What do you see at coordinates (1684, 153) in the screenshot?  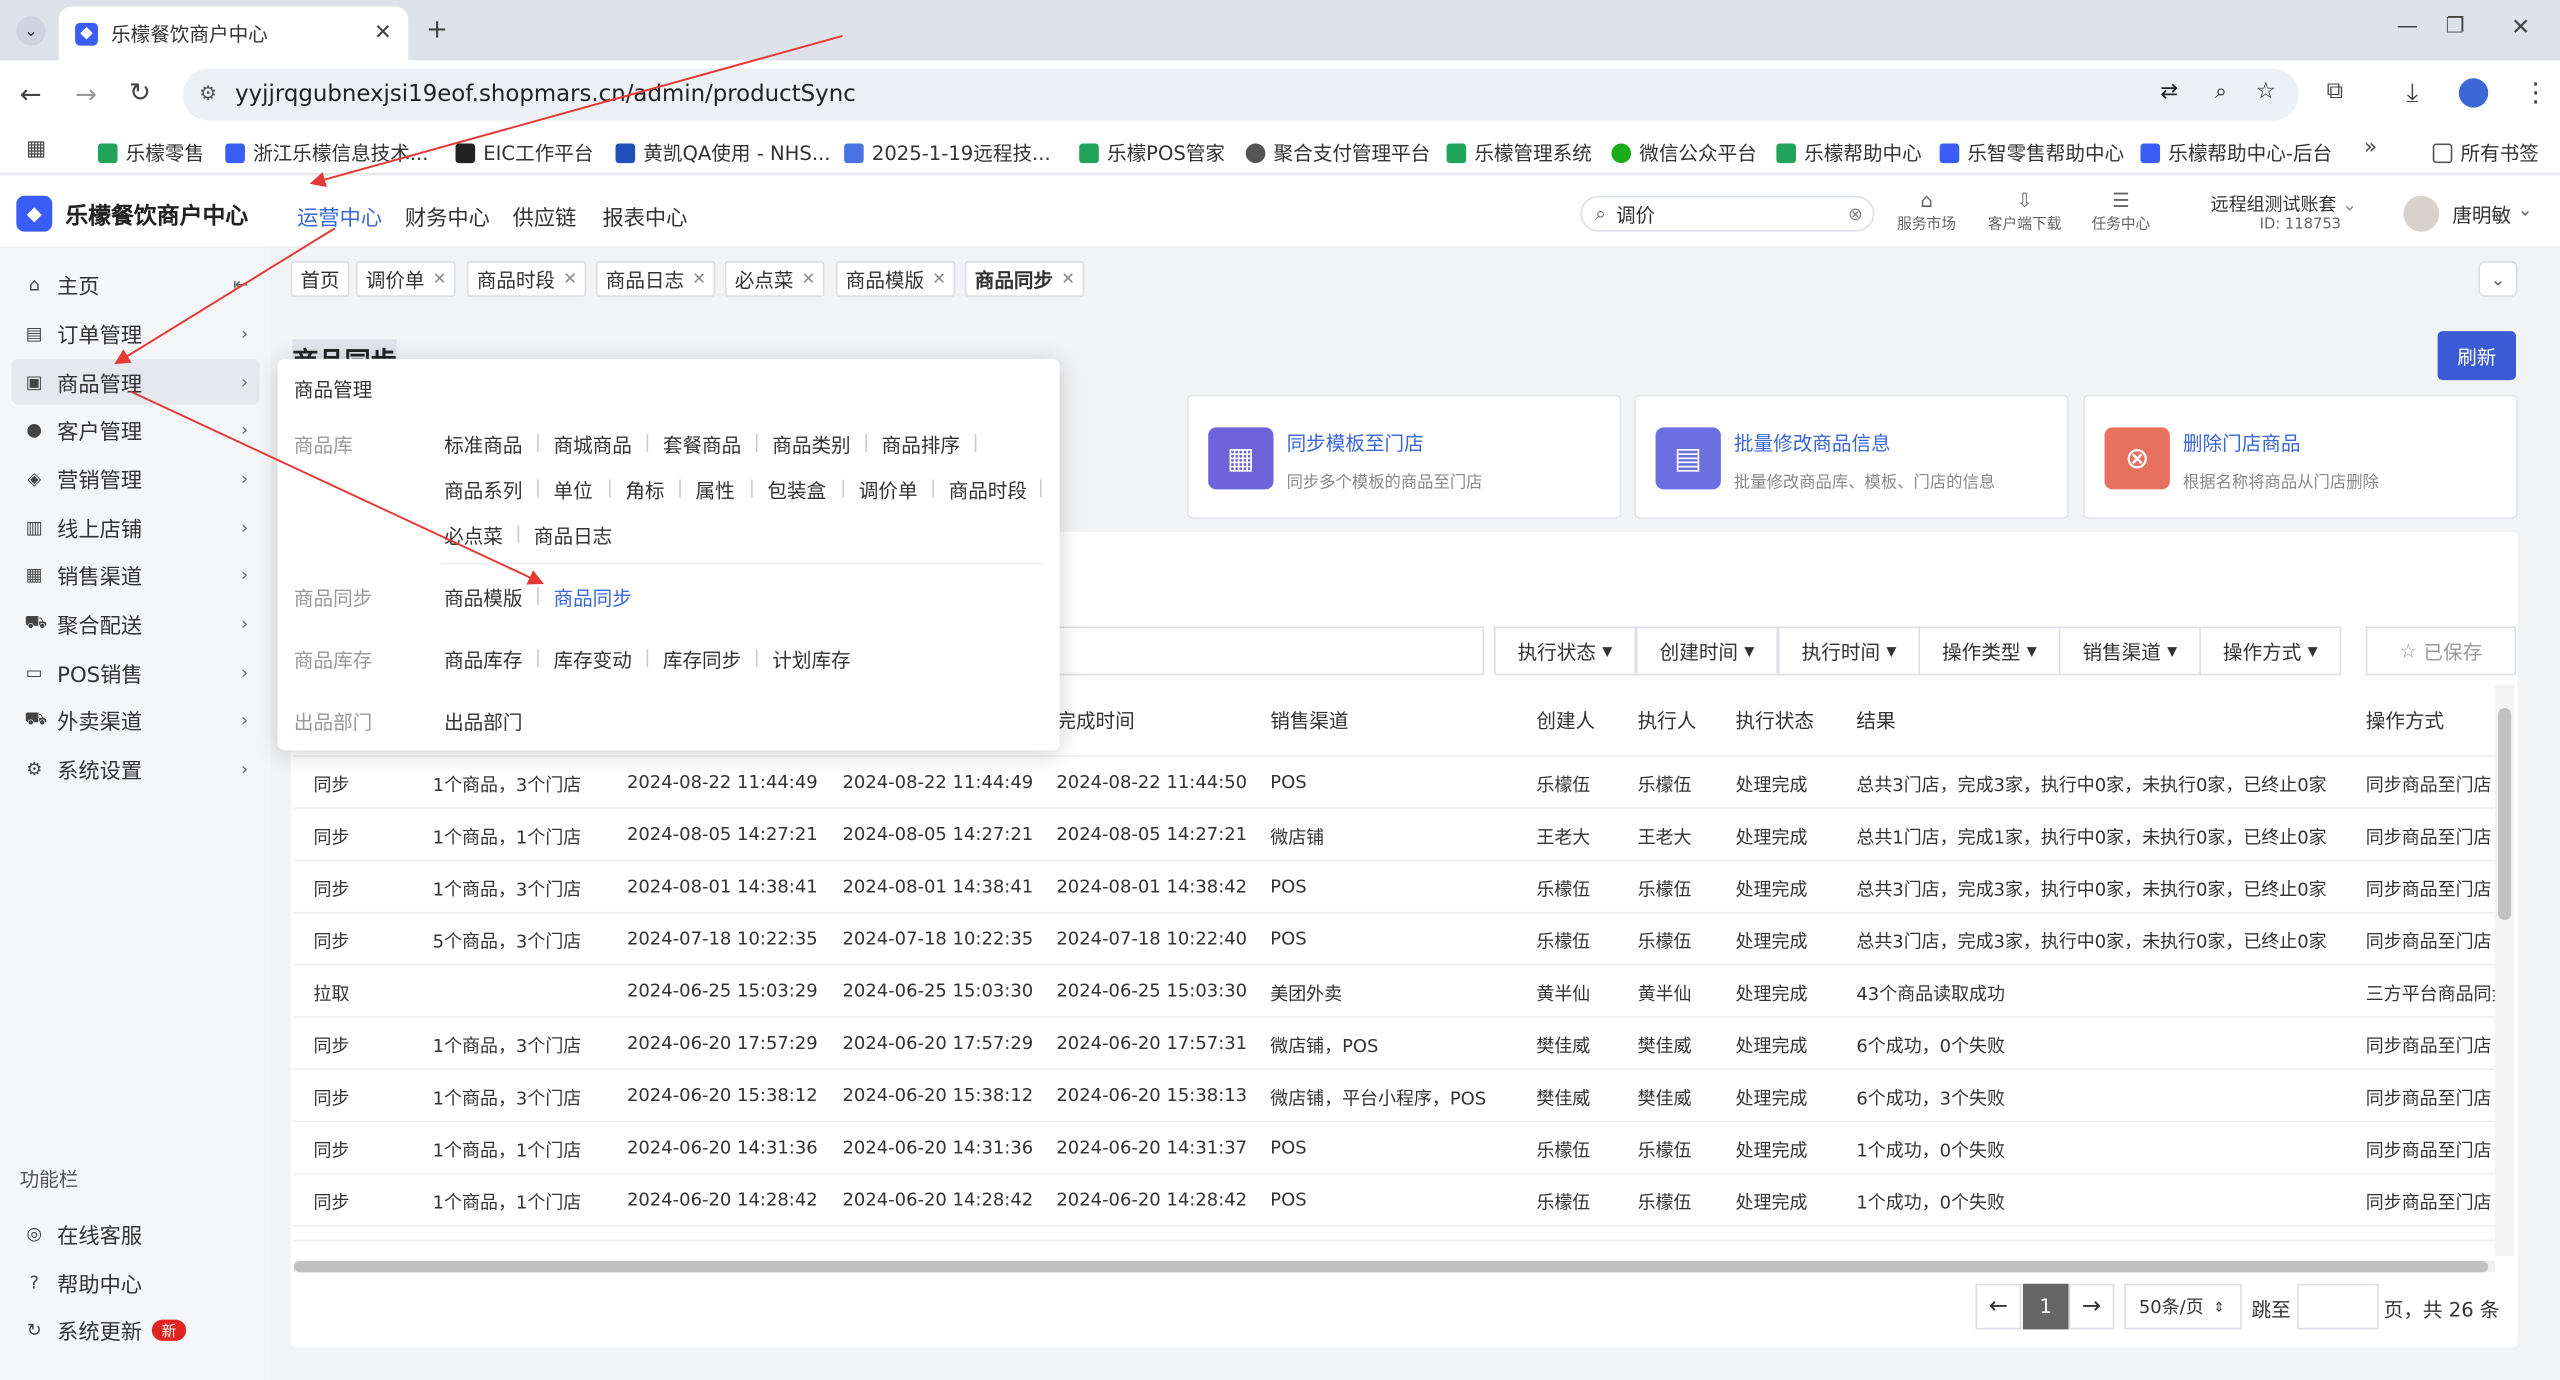 I see `bookmark-item: 微信公众平台` at bounding box center [1684, 153].